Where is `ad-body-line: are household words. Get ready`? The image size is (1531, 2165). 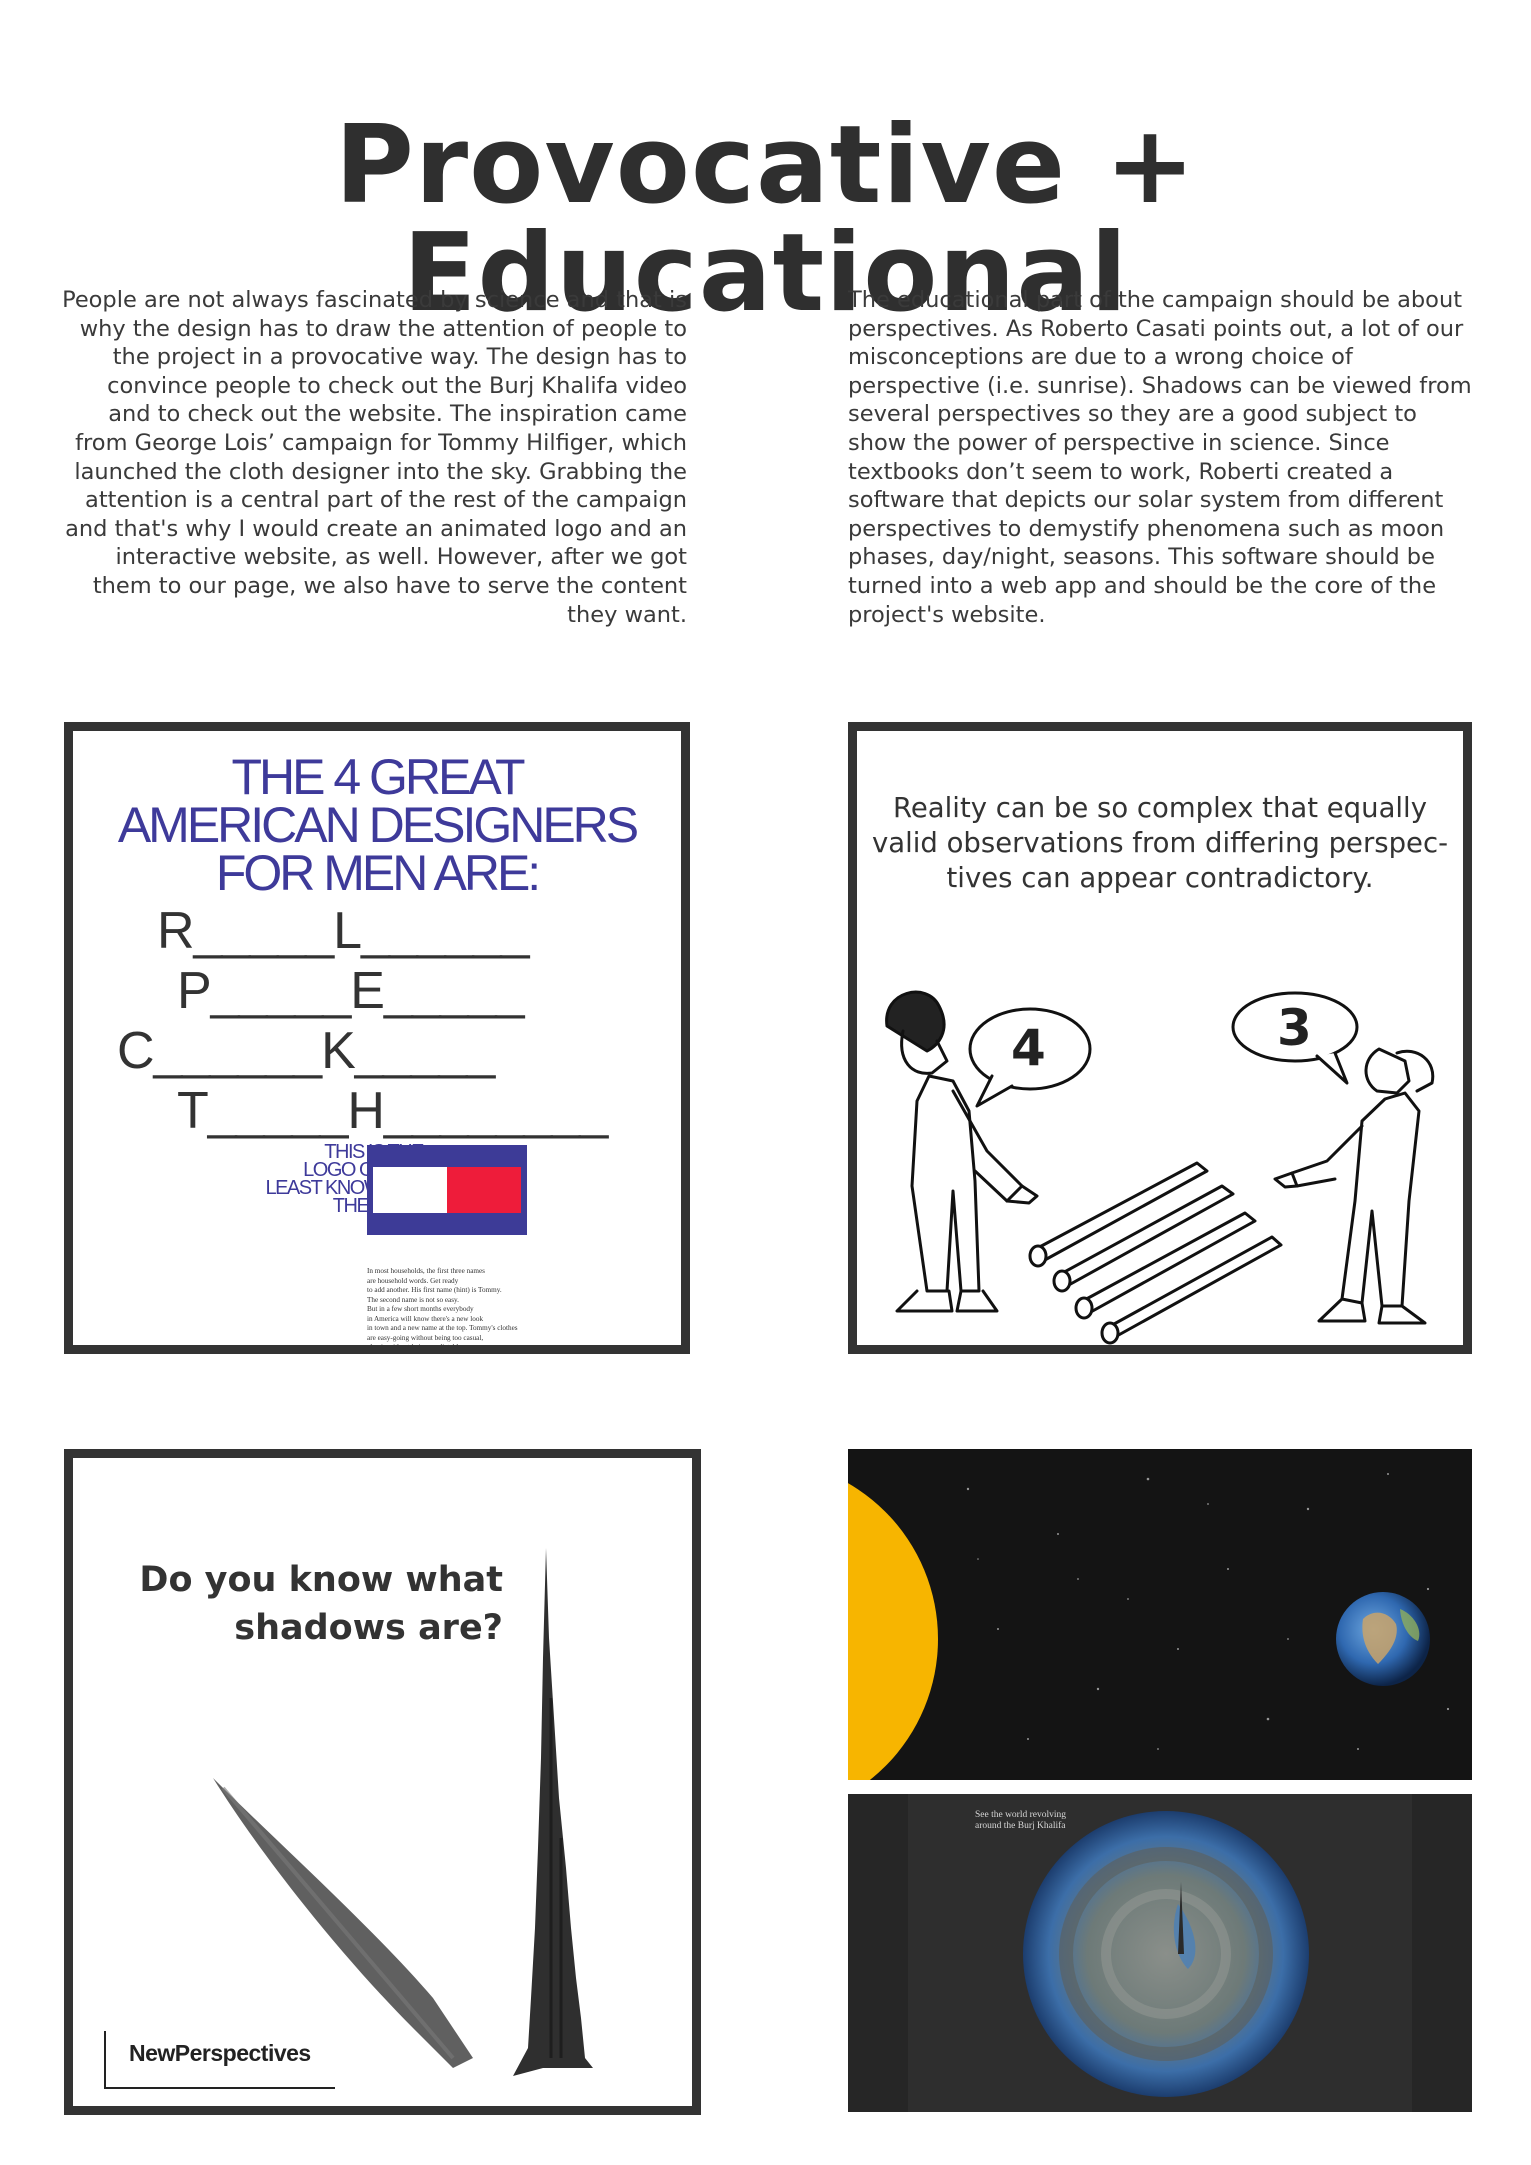 ad-body-line: are household words. Get ready is located at coordinates (413, 1280).